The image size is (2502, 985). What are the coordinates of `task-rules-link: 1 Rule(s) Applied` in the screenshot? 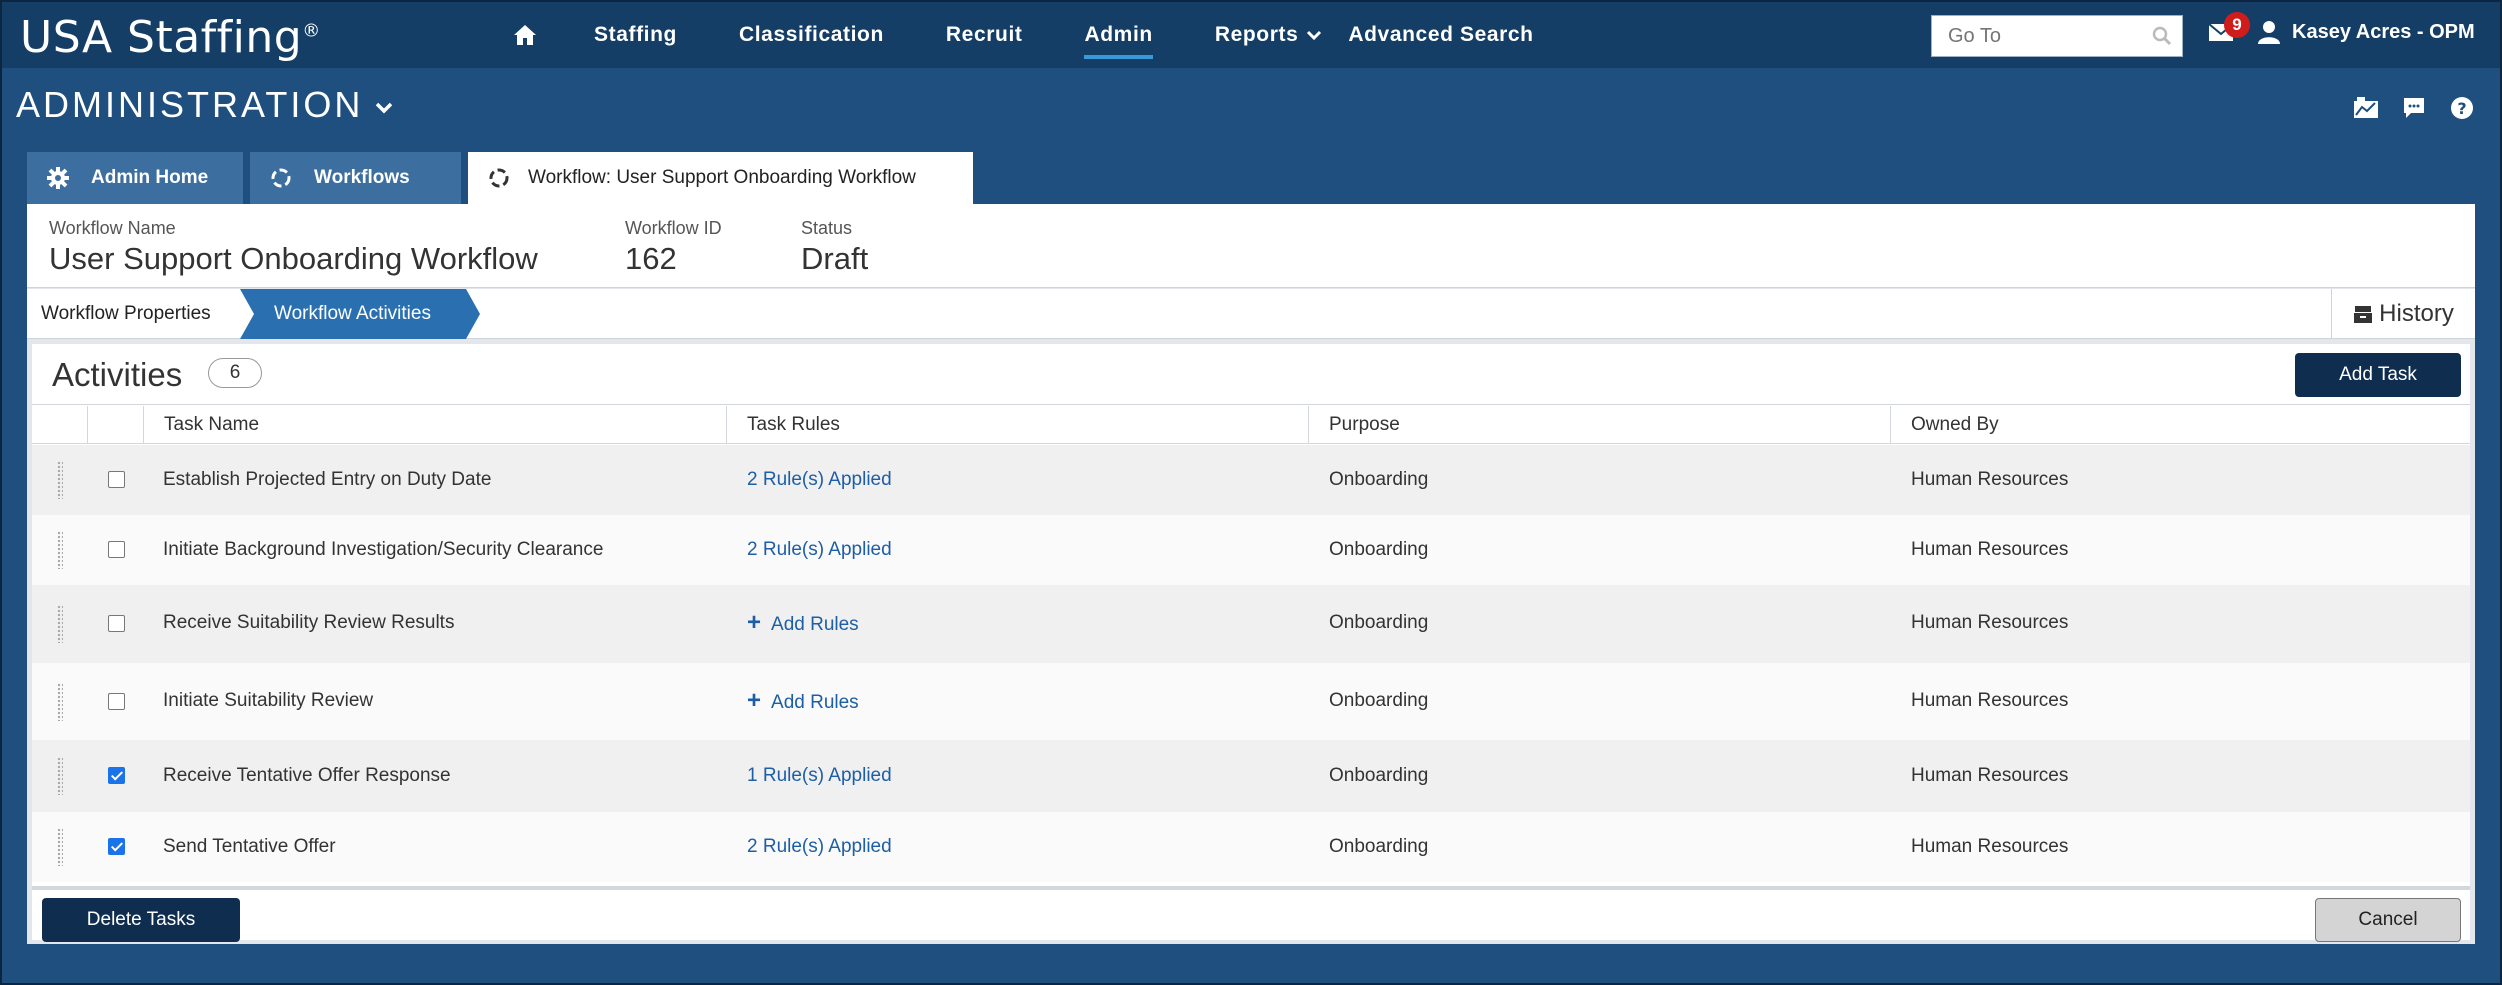 It's located at (819, 776).